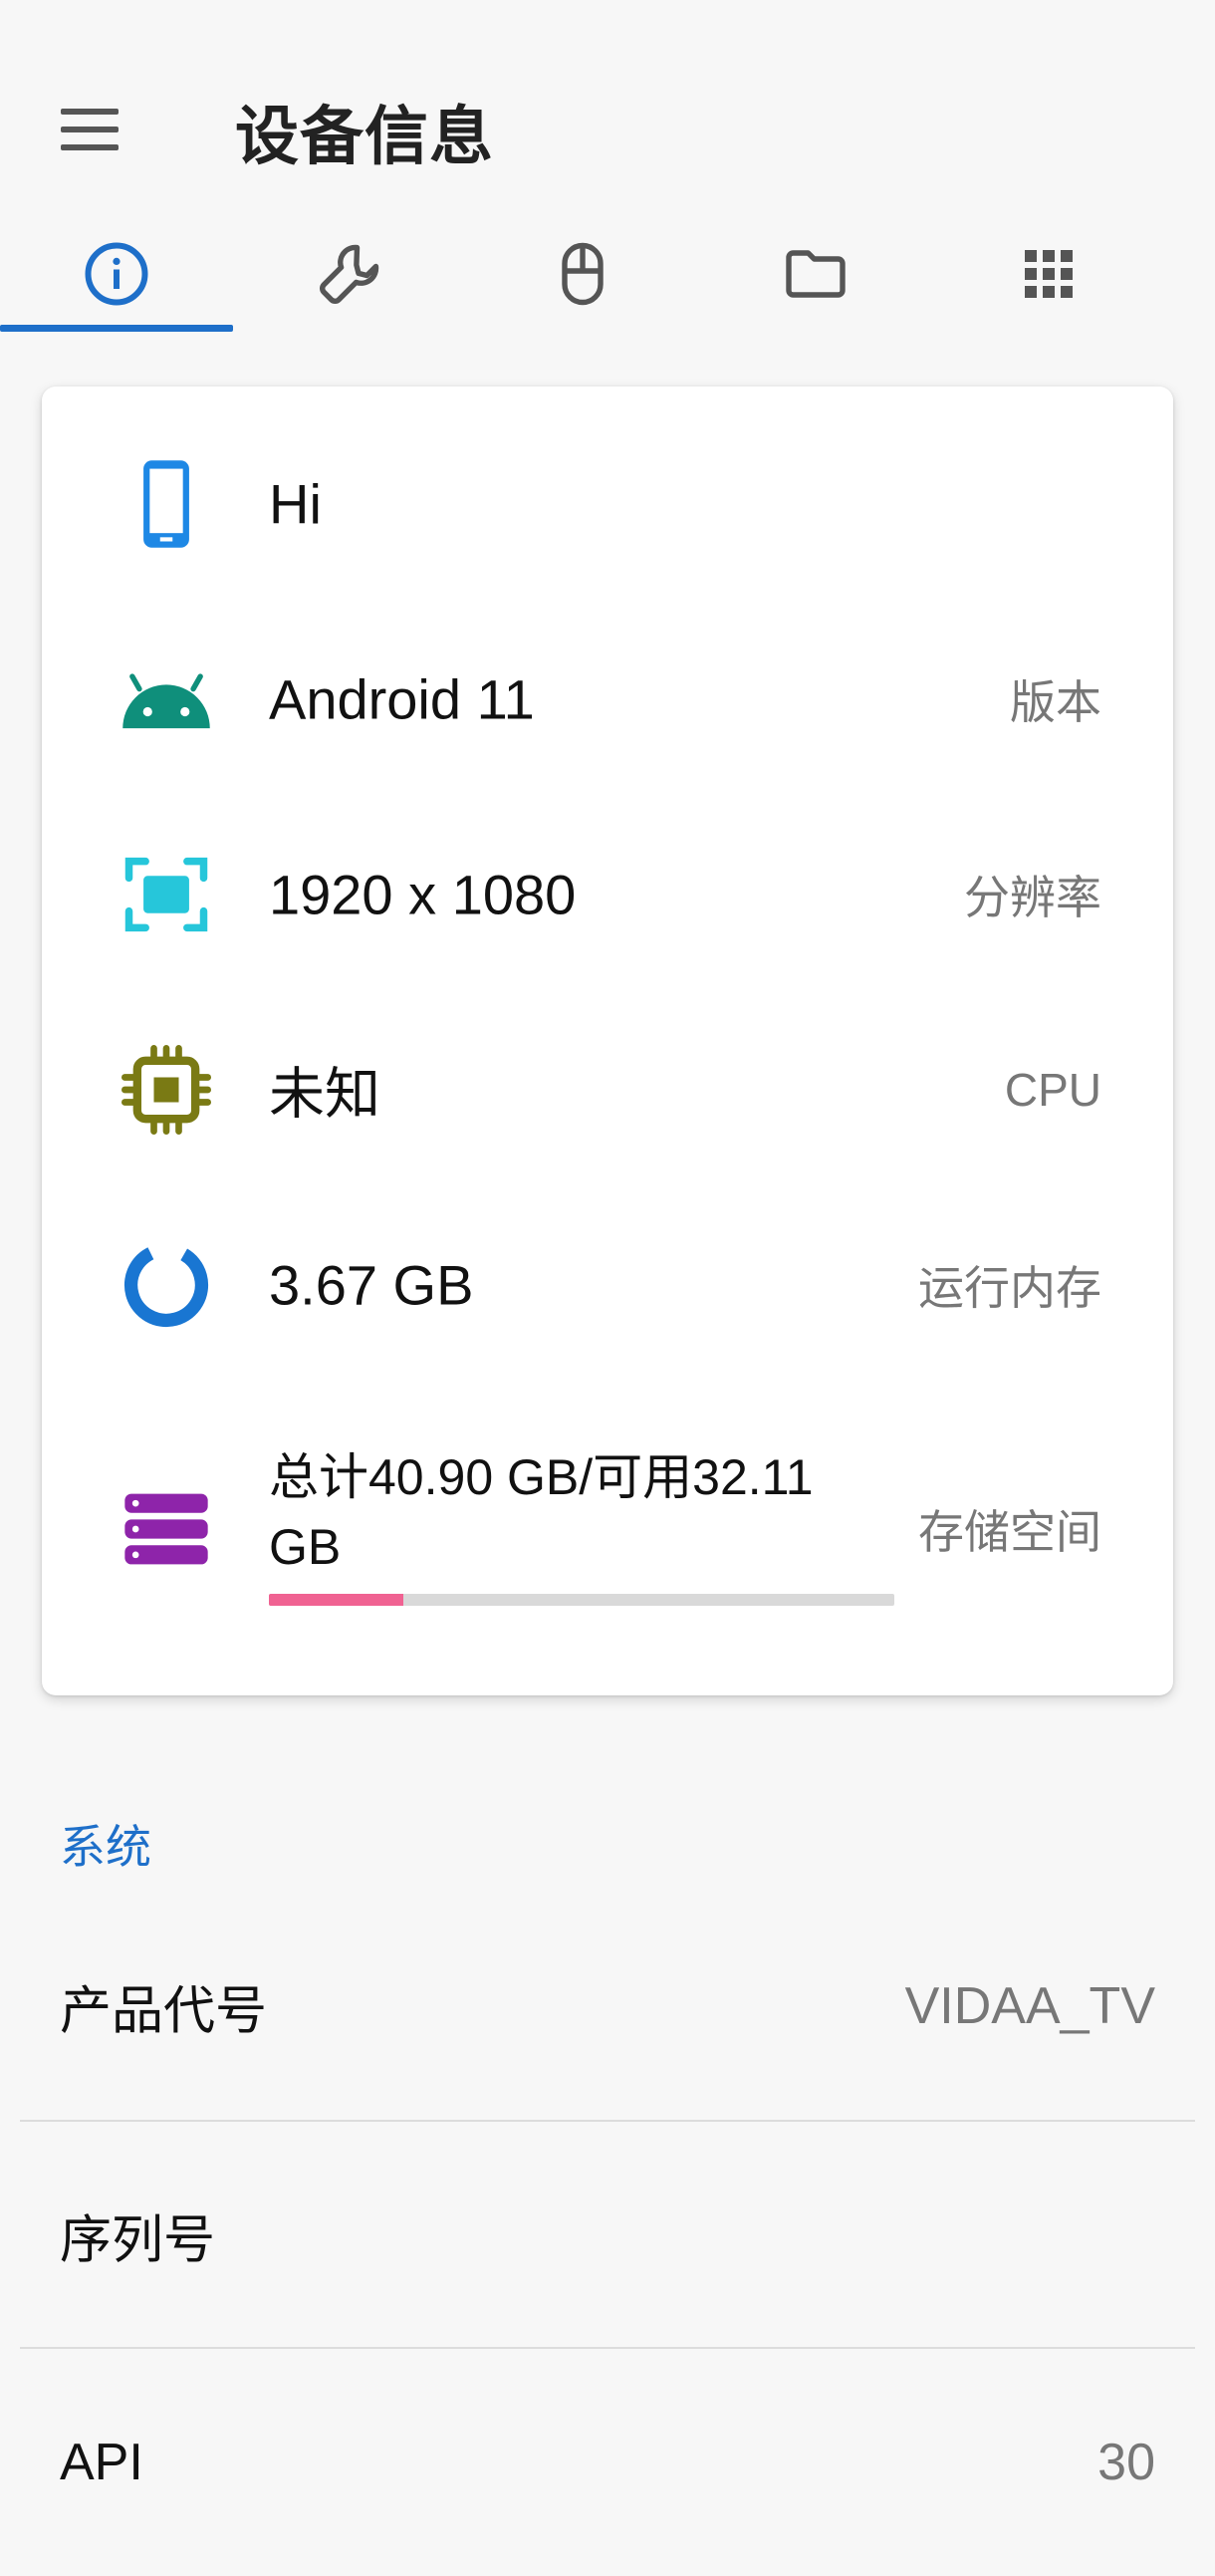  I want to click on tab-files, so click(816, 274).